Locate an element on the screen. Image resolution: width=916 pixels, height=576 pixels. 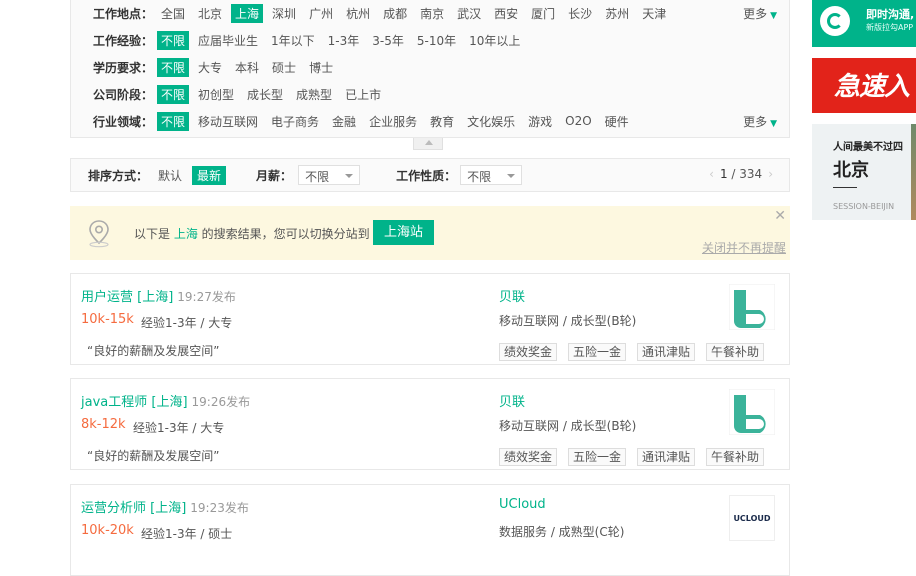
filter-option: 武汉 is located at coordinates (469, 13).